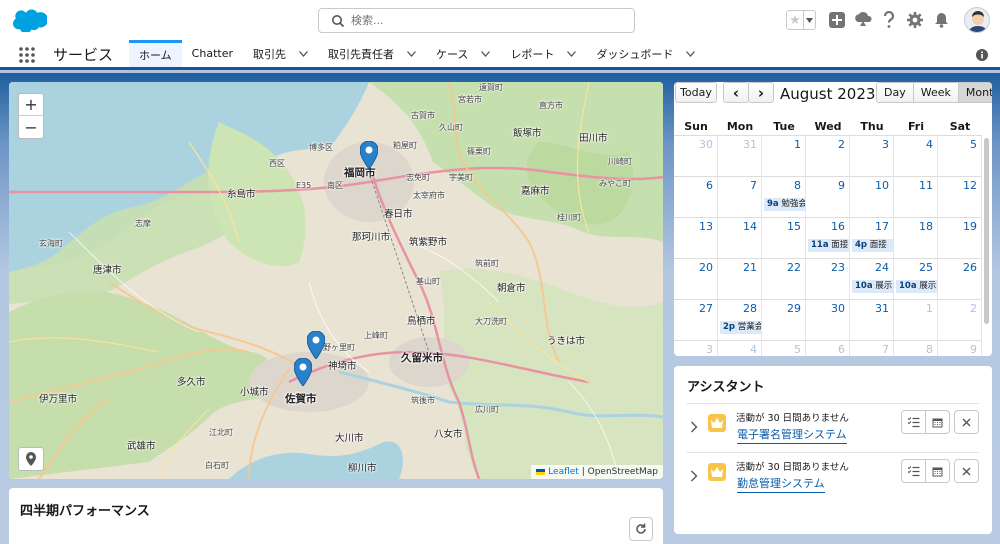  I want to click on calendar-day-cell: 3, so click(872, 156).